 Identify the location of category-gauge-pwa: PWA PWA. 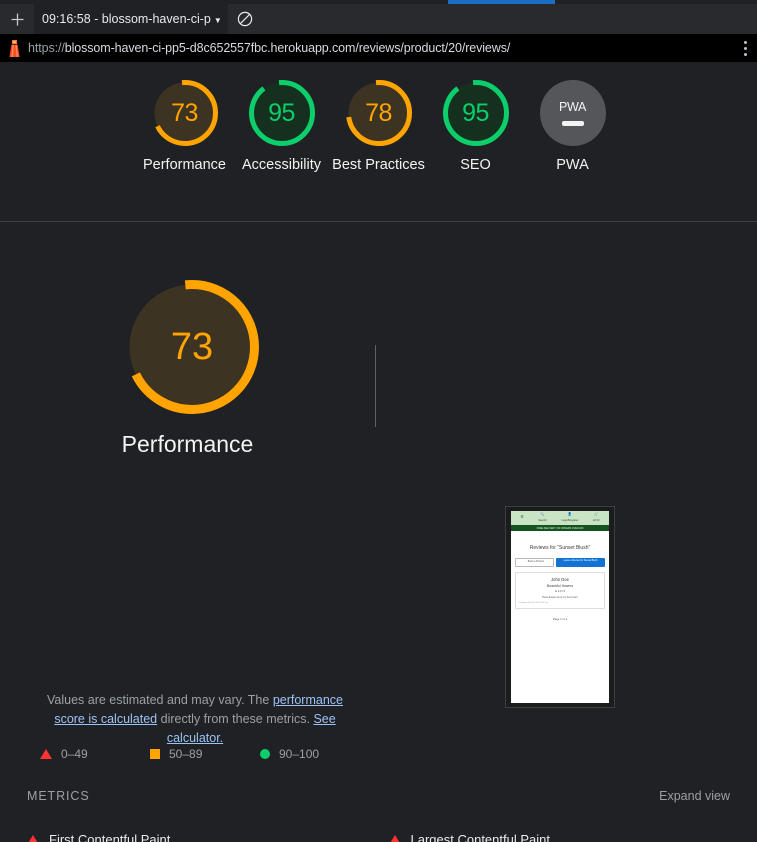
(572, 150).